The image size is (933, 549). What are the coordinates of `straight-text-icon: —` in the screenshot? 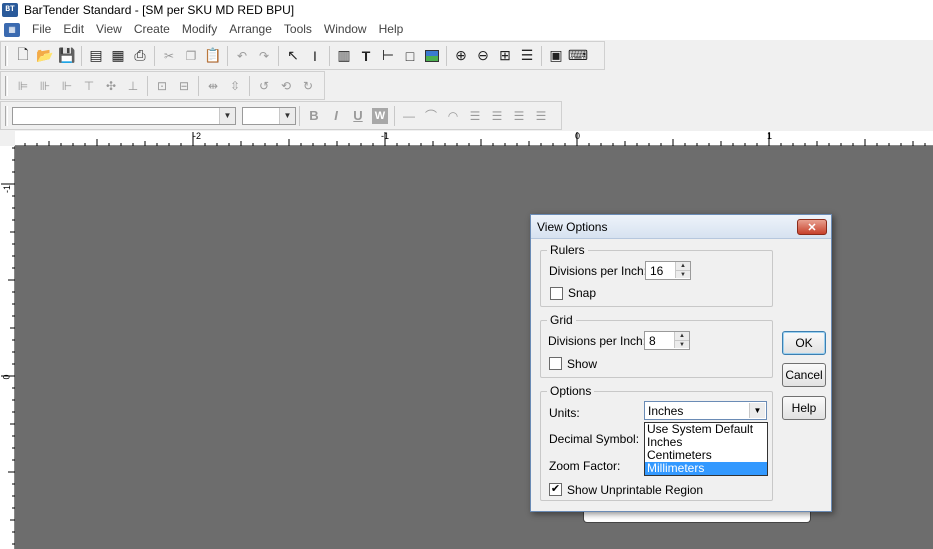 It's located at (409, 116).